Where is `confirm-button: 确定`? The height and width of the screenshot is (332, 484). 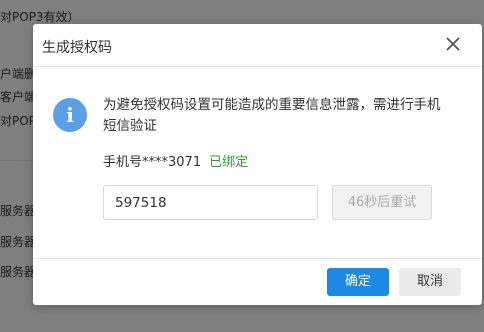
confirm-button: 确定 is located at coordinates (358, 282).